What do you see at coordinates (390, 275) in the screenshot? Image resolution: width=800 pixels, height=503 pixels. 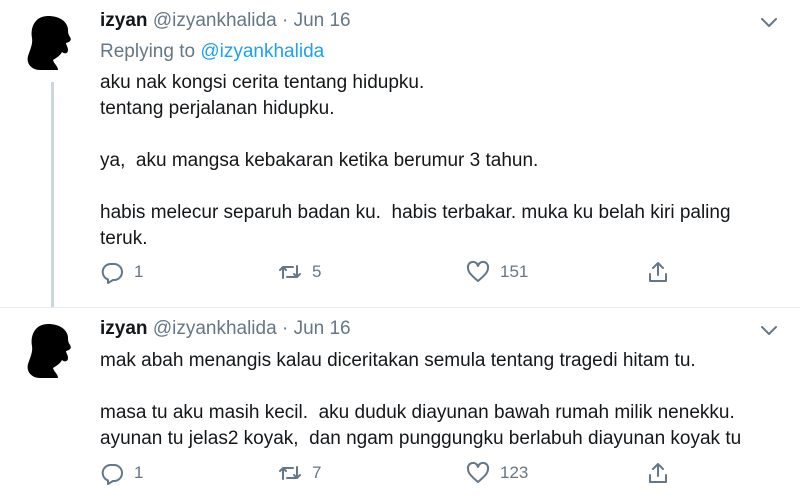 I see `tweet-actions: 1 5 151` at bounding box center [390, 275].